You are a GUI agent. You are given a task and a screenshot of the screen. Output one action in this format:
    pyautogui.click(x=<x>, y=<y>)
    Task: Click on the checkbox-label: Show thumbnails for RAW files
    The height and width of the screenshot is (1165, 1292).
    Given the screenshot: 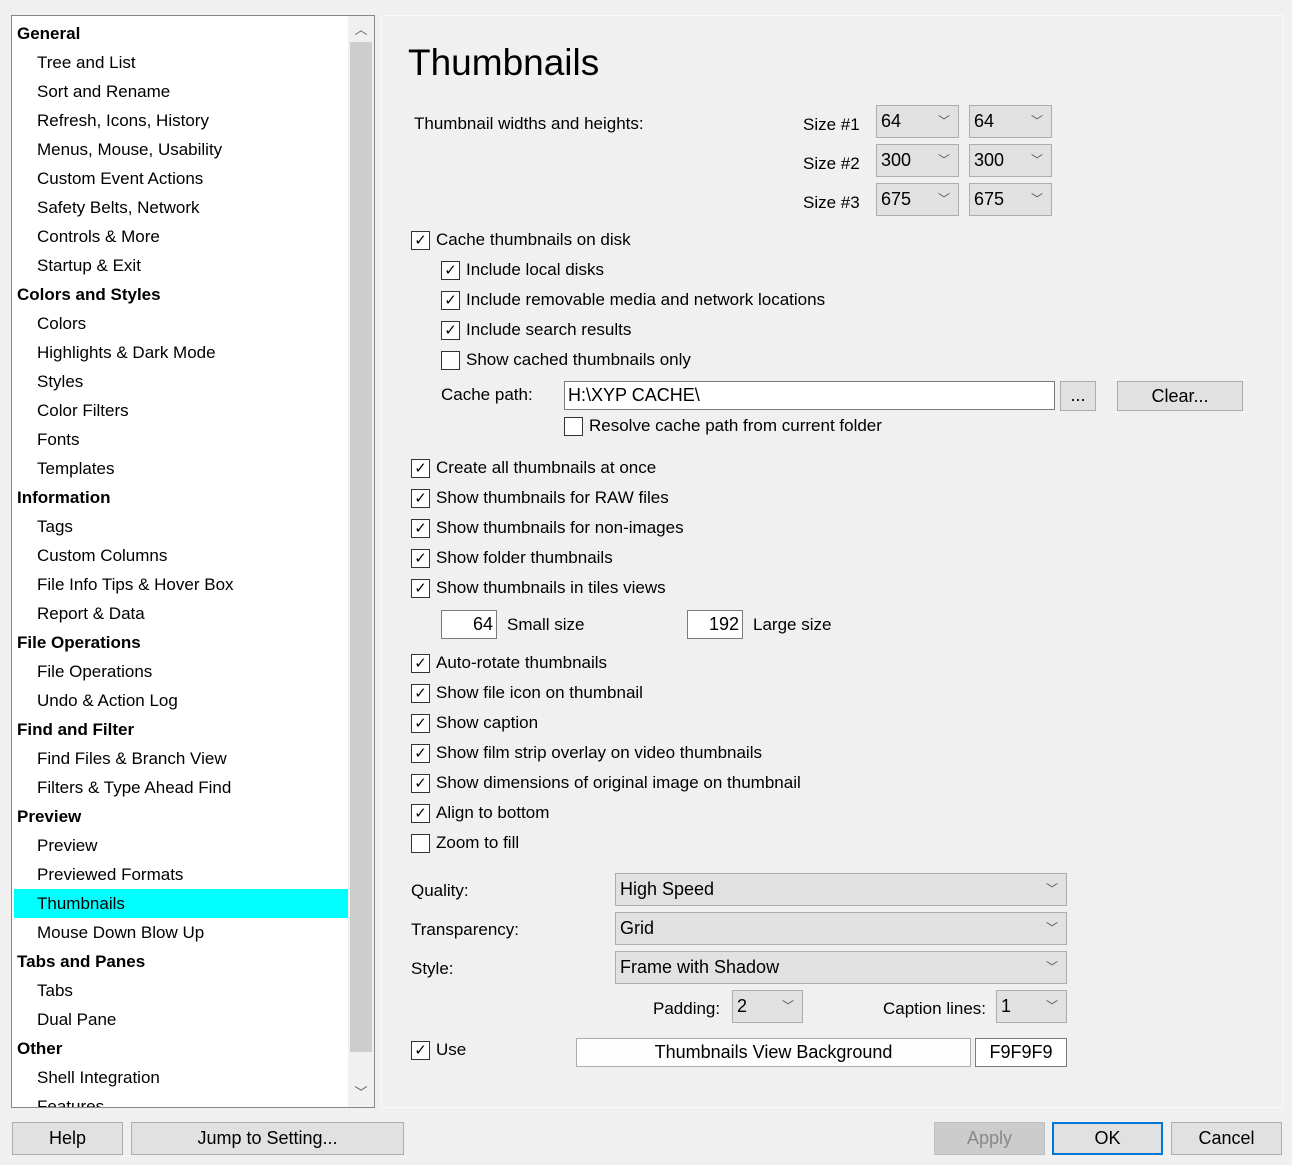 What is the action you would take?
    pyautogui.click(x=552, y=498)
    